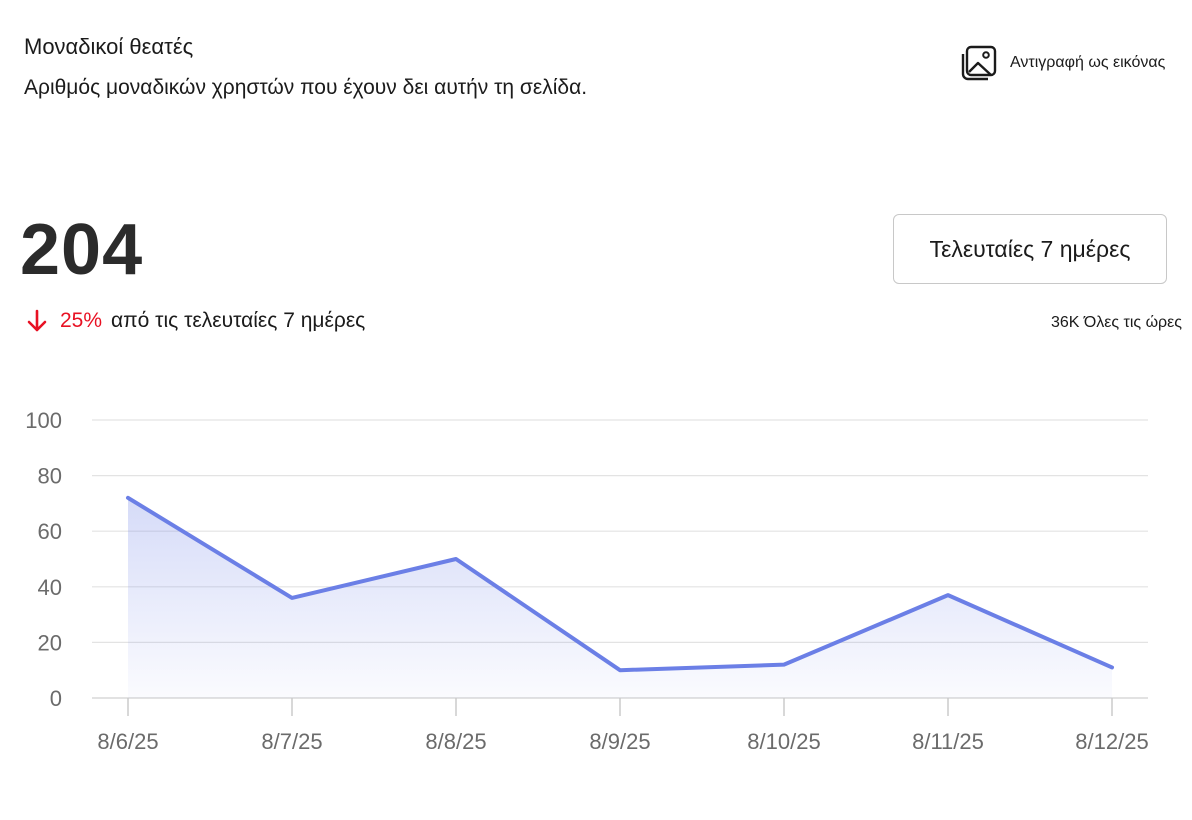 This screenshot has height=820, width=1192. I want to click on trend-indicator: 25% από τις τελευταίες 7 ημέρες, so click(194, 321).